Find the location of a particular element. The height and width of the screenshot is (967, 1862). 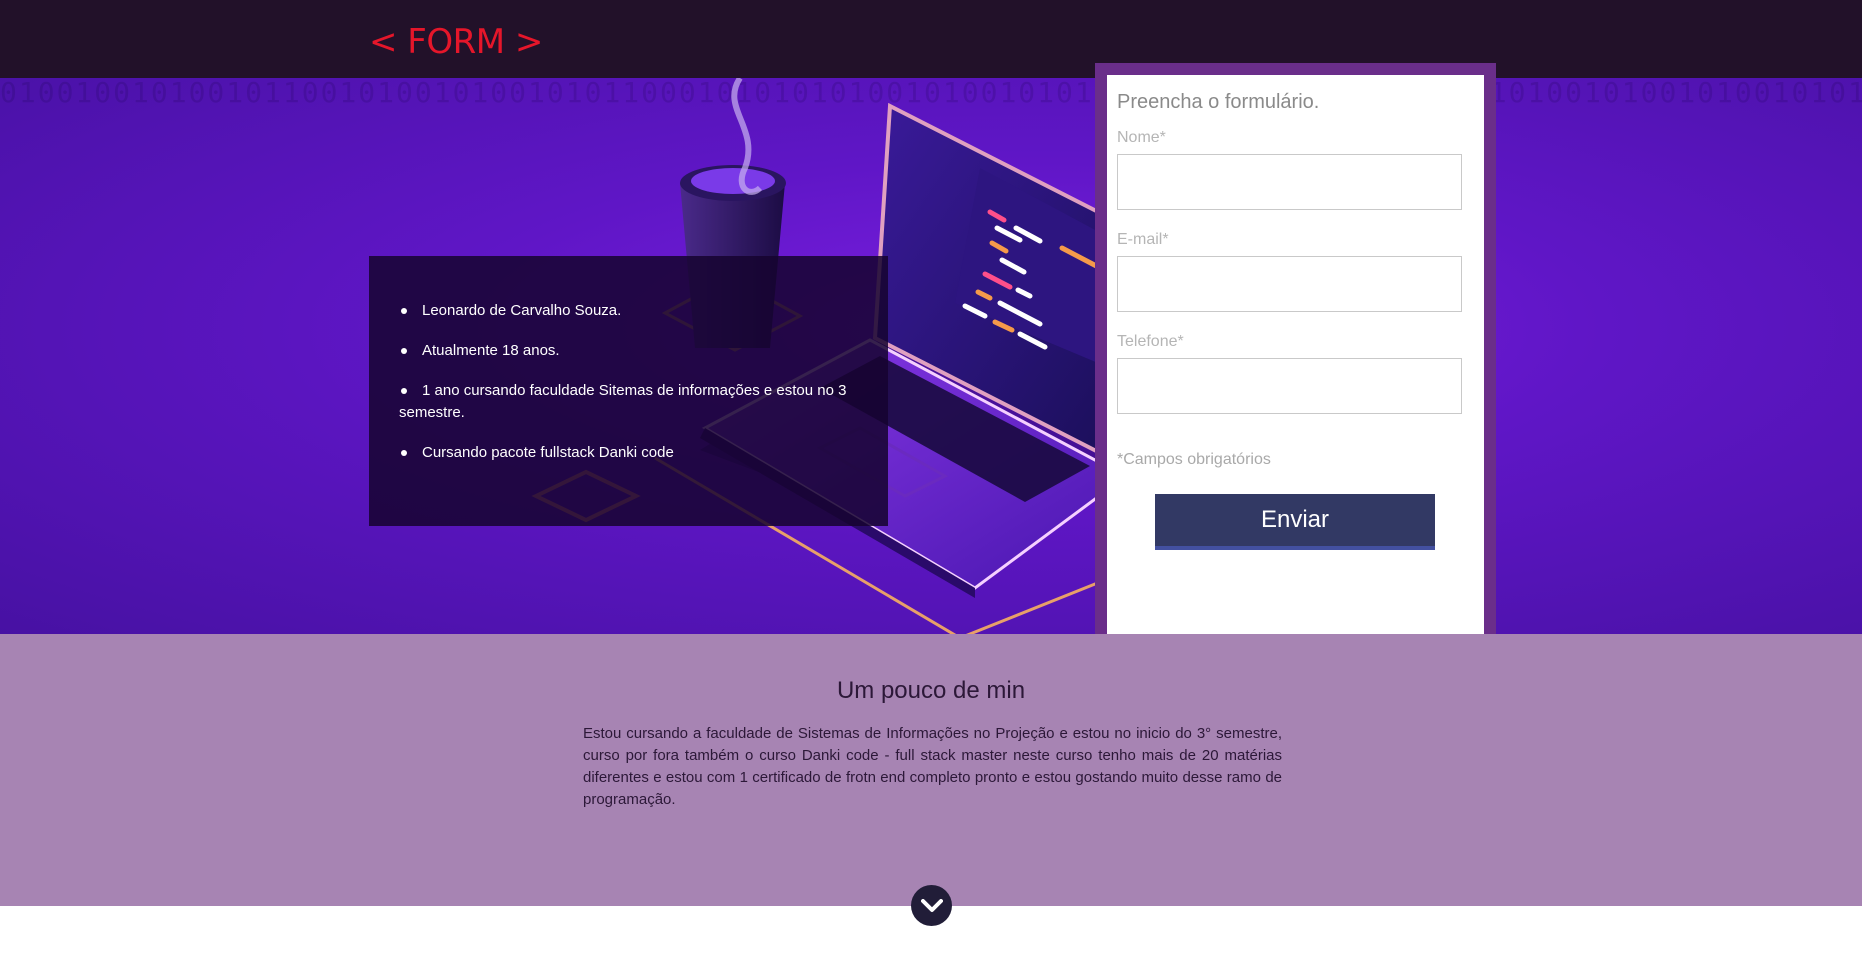

phone-field is located at coordinates (1289, 386).